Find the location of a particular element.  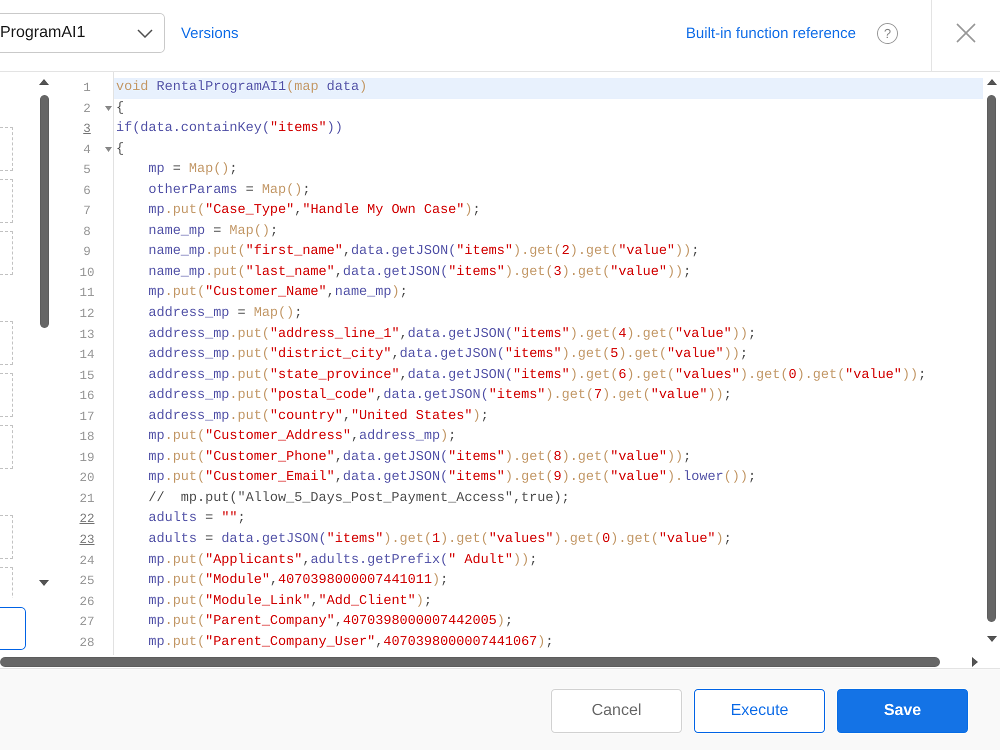

secondary-button: Cancel is located at coordinates (616, 711).